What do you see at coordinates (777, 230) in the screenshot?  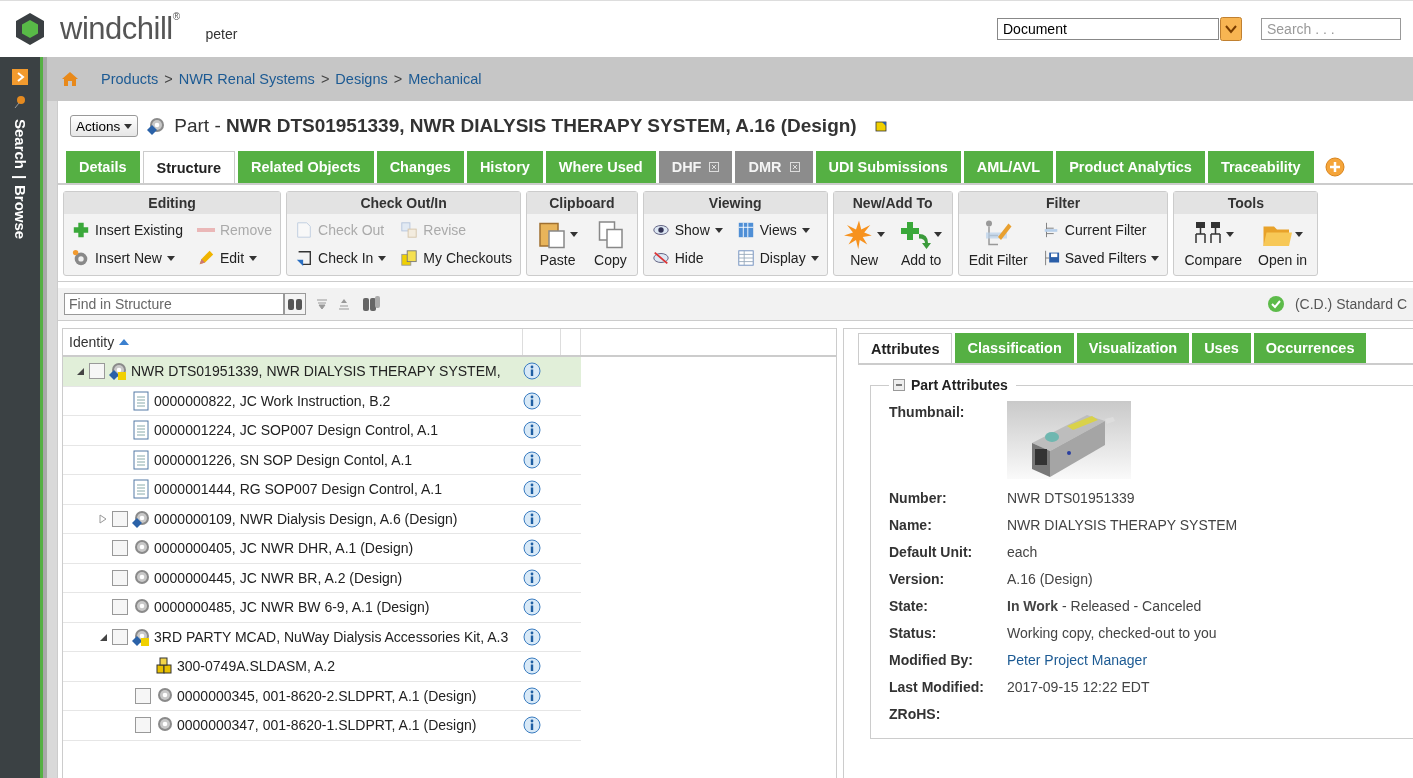 I see `toolbar-button: Views` at bounding box center [777, 230].